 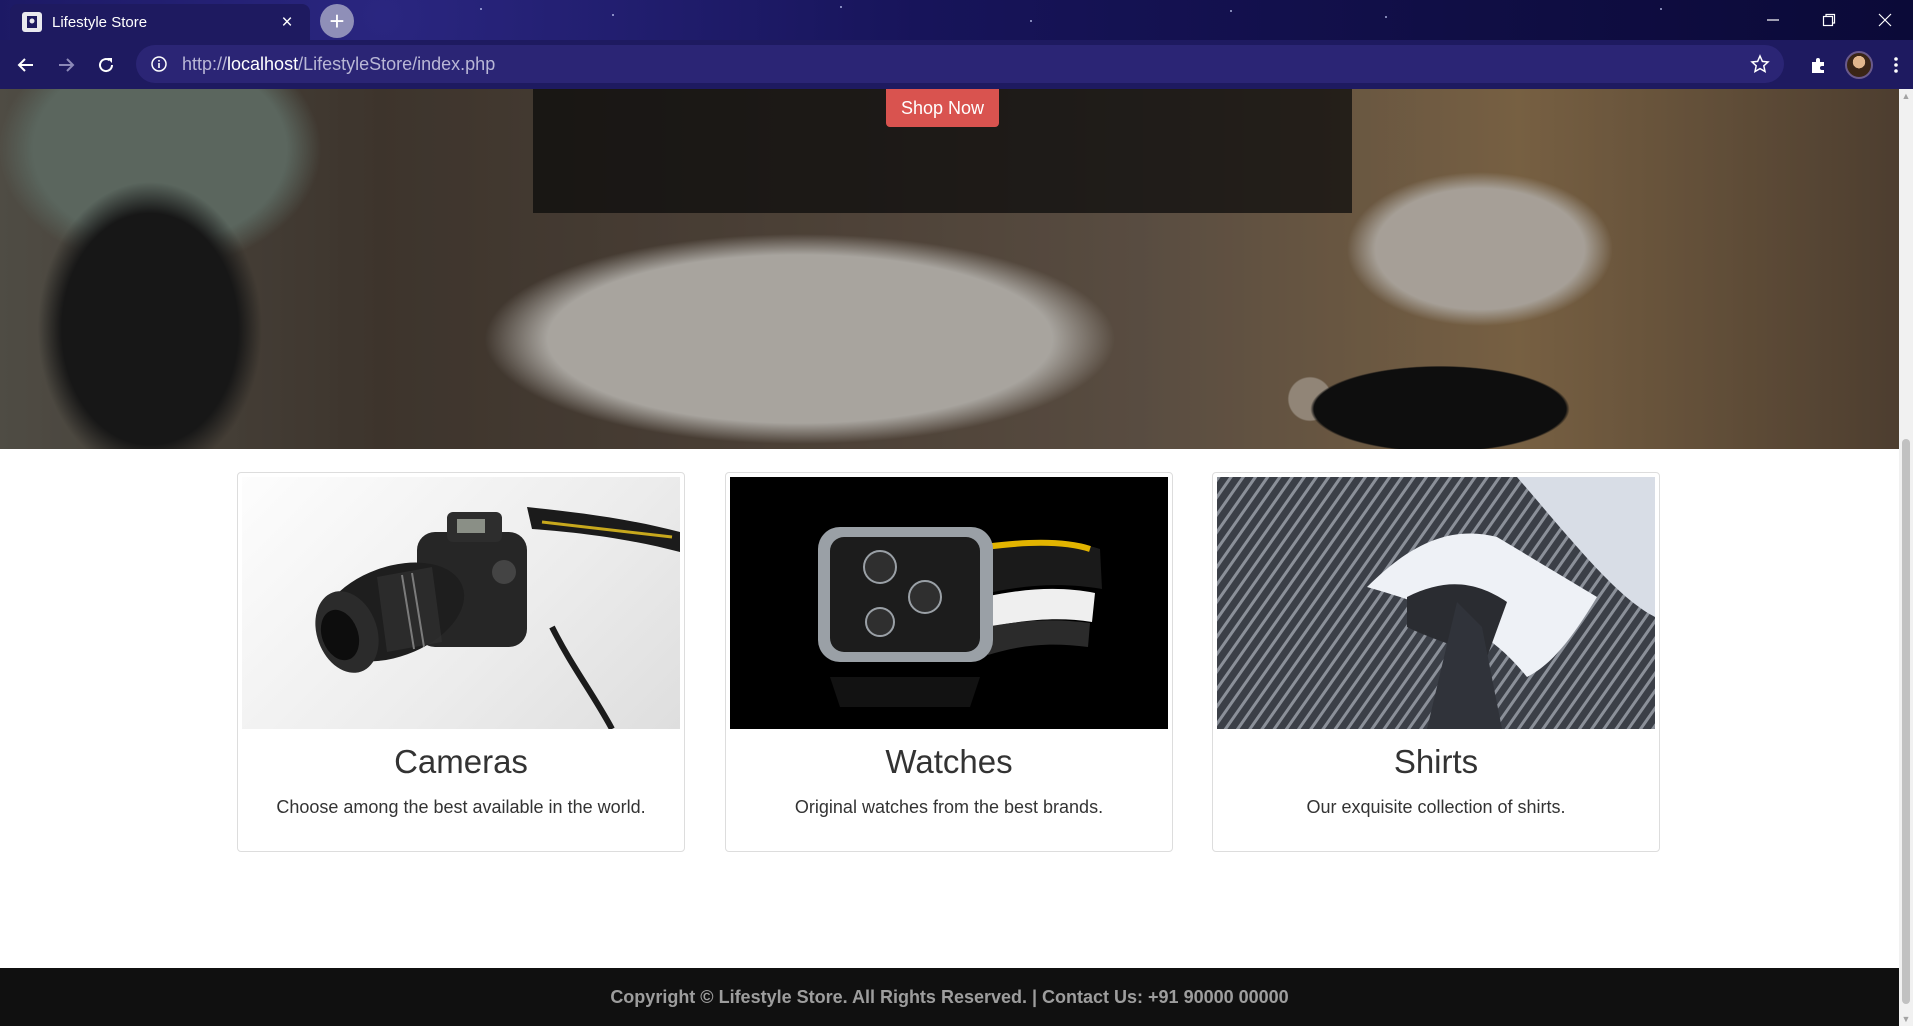 I want to click on close-window-button, so click(x=1885, y=20).